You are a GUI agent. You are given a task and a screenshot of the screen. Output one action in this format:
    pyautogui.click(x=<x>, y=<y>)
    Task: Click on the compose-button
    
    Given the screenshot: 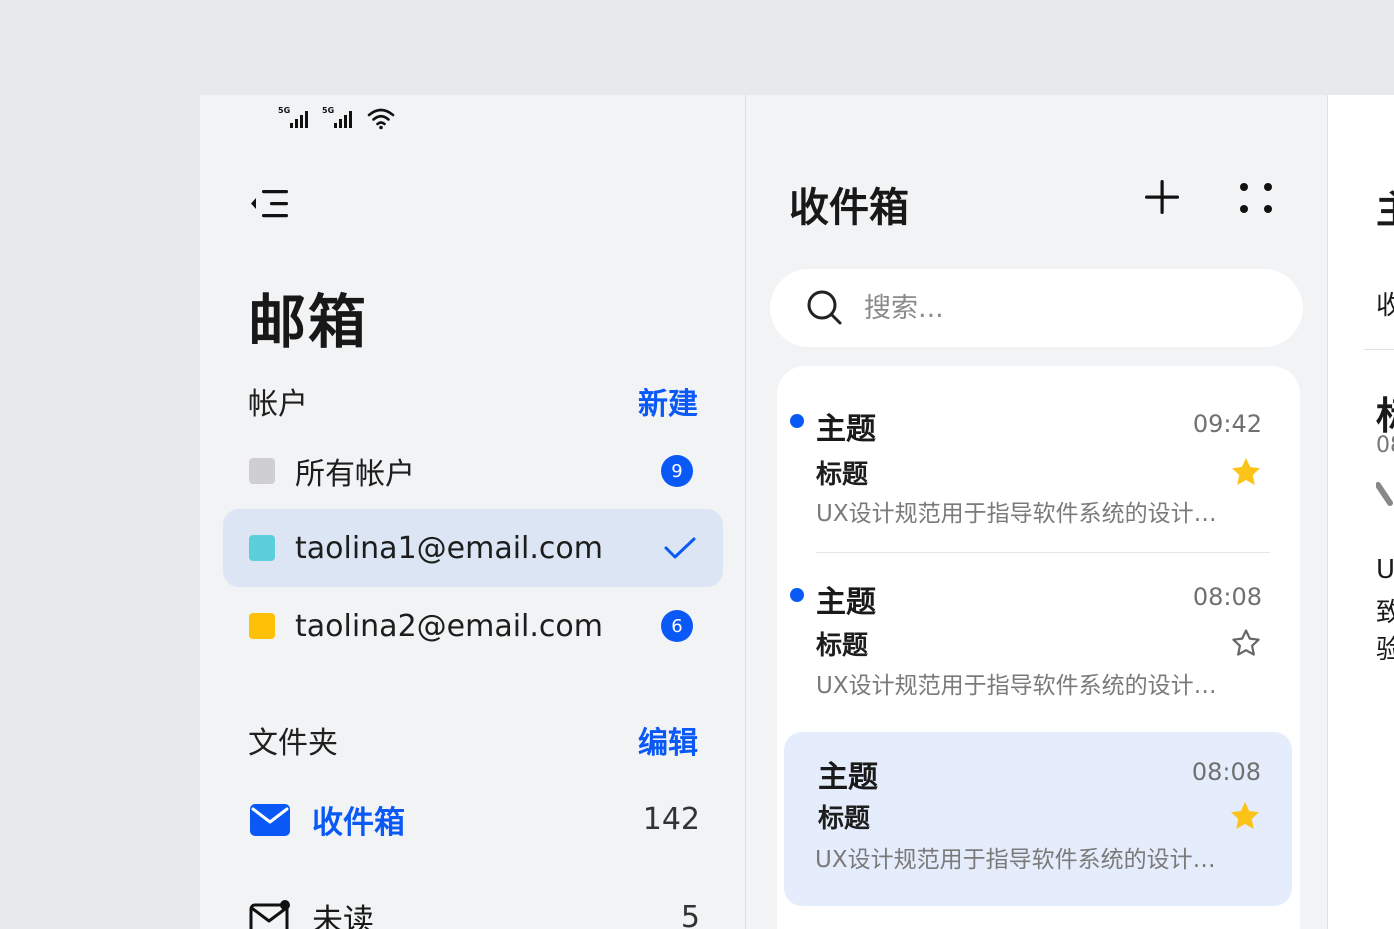 What is the action you would take?
    pyautogui.click(x=1162, y=197)
    